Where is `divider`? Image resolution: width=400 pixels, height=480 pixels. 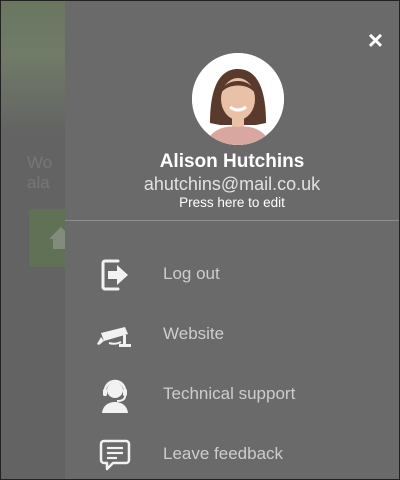 divider is located at coordinates (232, 220).